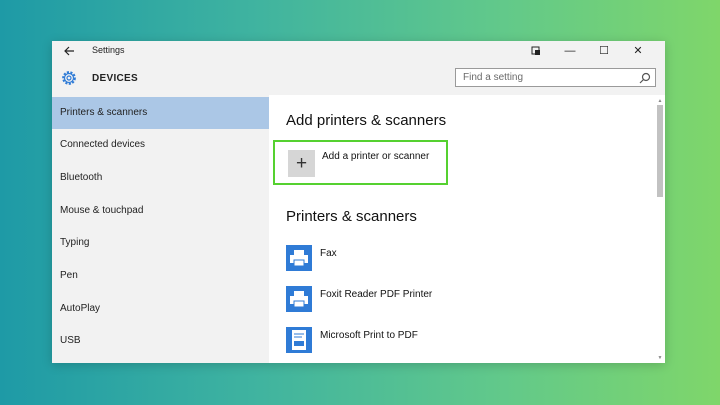 This screenshot has height=405, width=720. Describe the element at coordinates (299, 340) in the screenshot. I see `pdf-printer-icon` at that location.